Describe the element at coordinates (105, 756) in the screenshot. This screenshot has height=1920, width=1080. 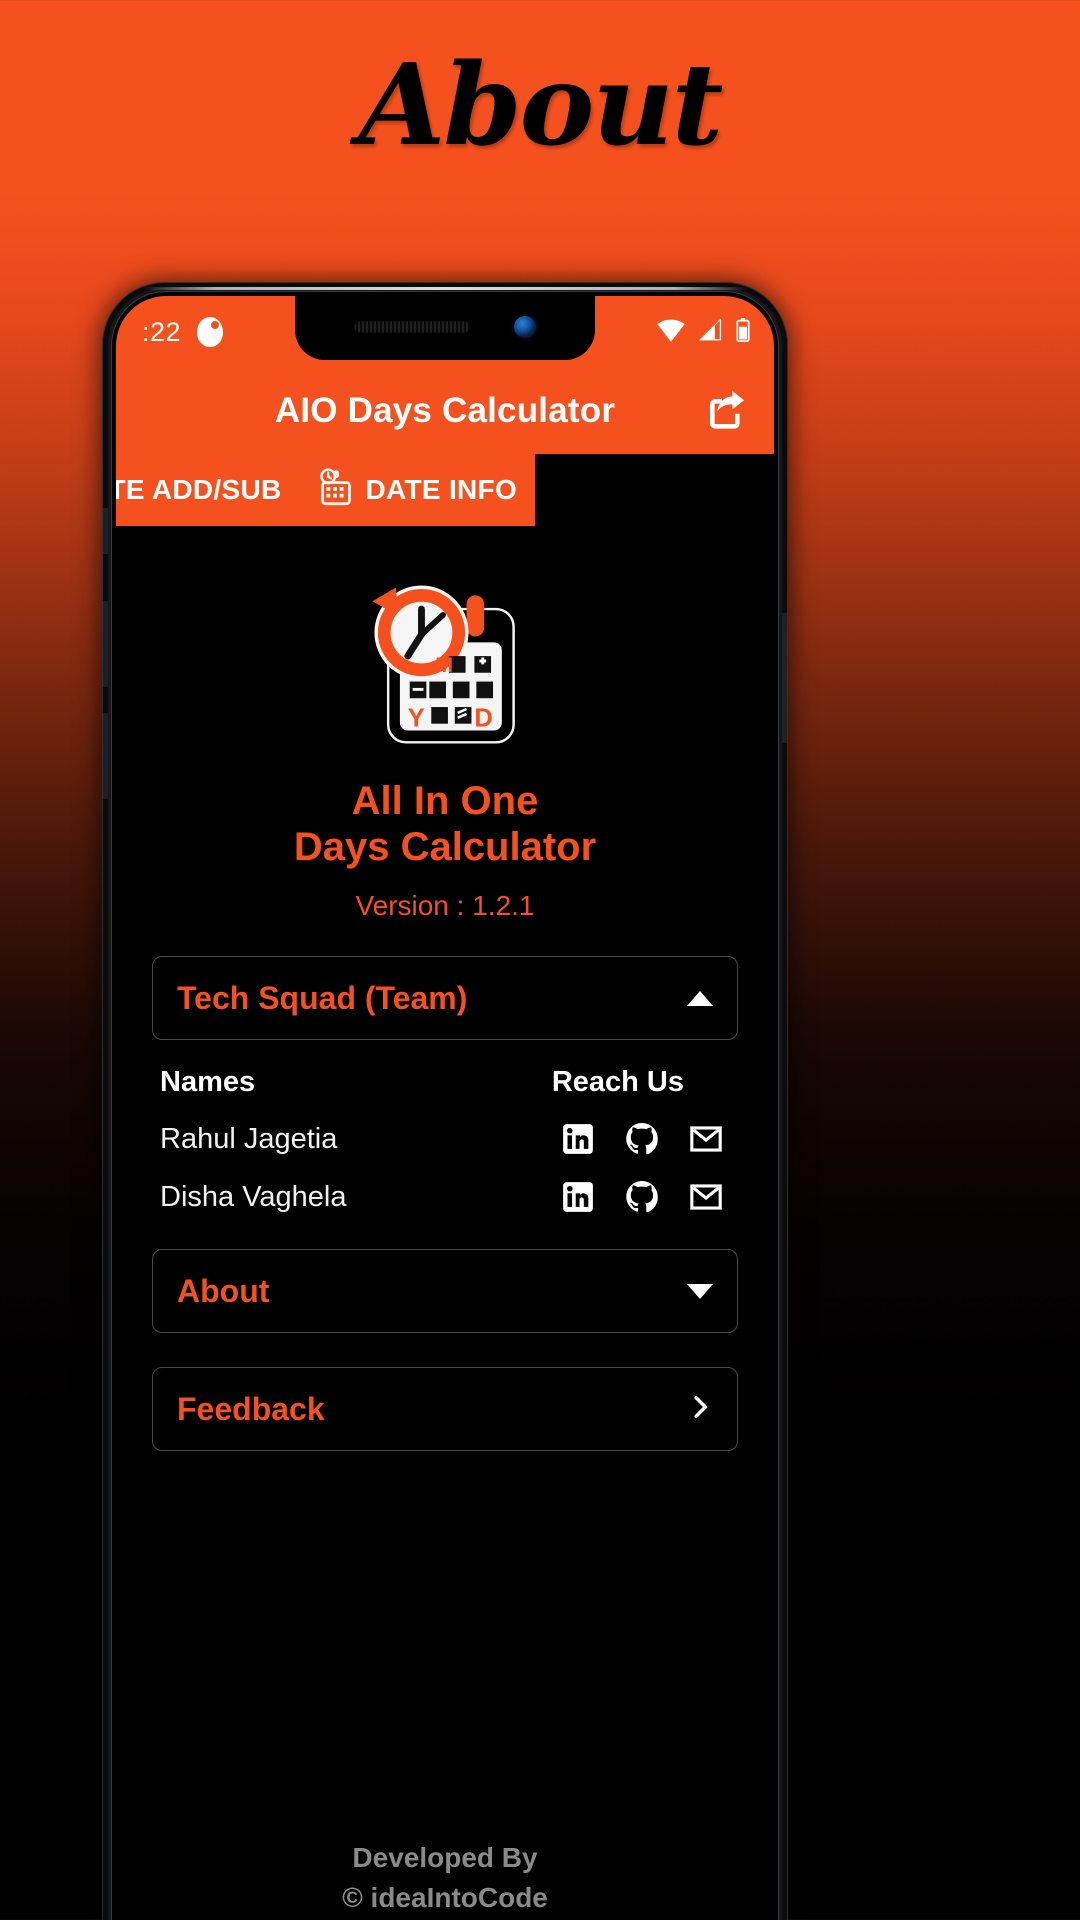
I see `volume-down-button` at that location.